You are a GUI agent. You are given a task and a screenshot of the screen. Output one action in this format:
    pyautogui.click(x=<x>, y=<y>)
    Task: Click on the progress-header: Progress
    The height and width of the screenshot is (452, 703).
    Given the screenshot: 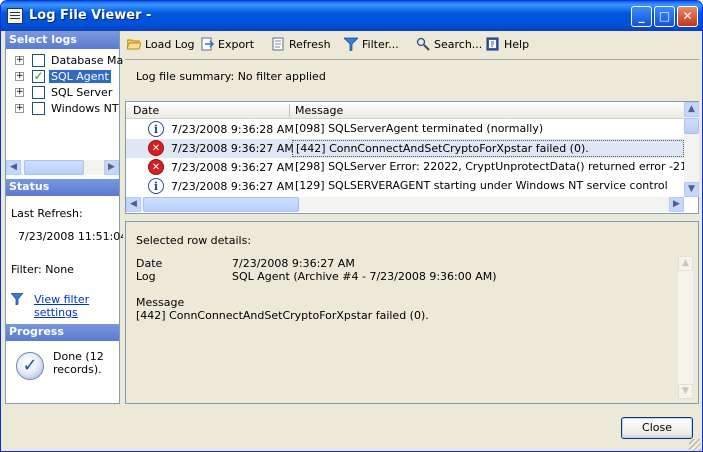 What is the action you would take?
    pyautogui.click(x=62, y=332)
    